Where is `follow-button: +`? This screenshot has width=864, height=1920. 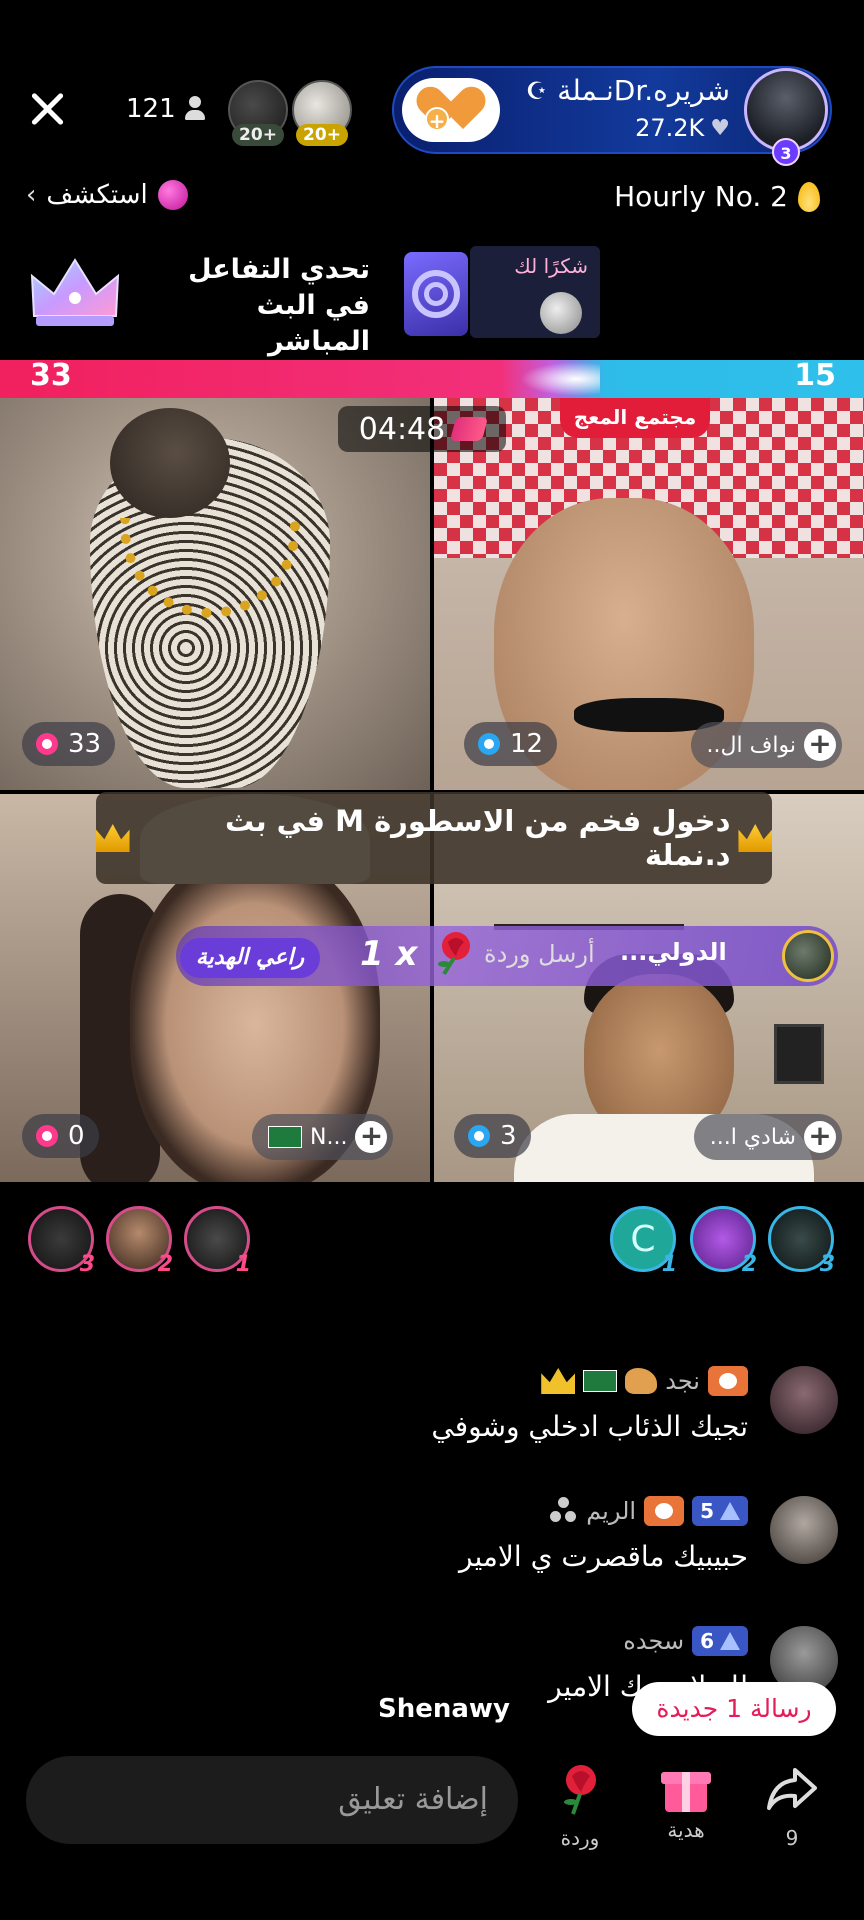
follow-button: + is located at coordinates (451, 110).